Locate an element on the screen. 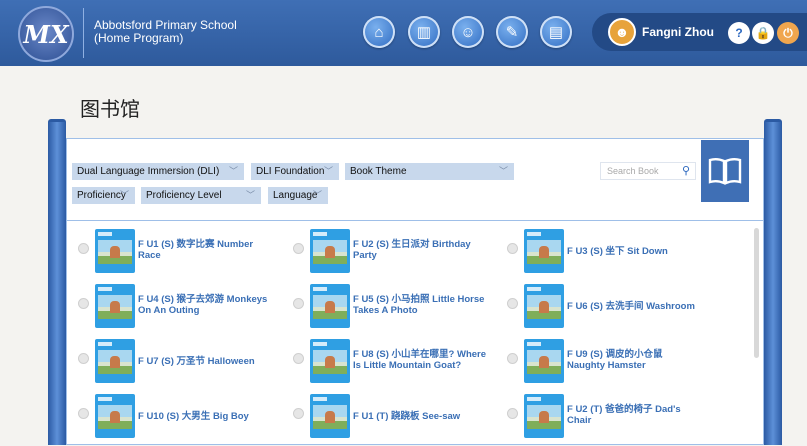 This screenshot has width=807, height=446. proficiency-dropdown-value: Proficiency is located at coordinates (101, 195).